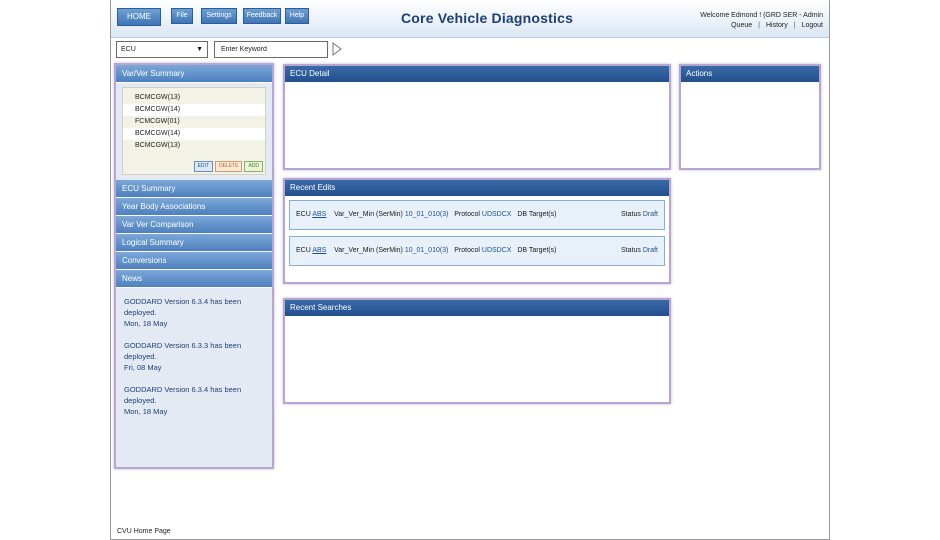 This screenshot has height=540, width=940. I want to click on edit-button: EDIT, so click(203, 166).